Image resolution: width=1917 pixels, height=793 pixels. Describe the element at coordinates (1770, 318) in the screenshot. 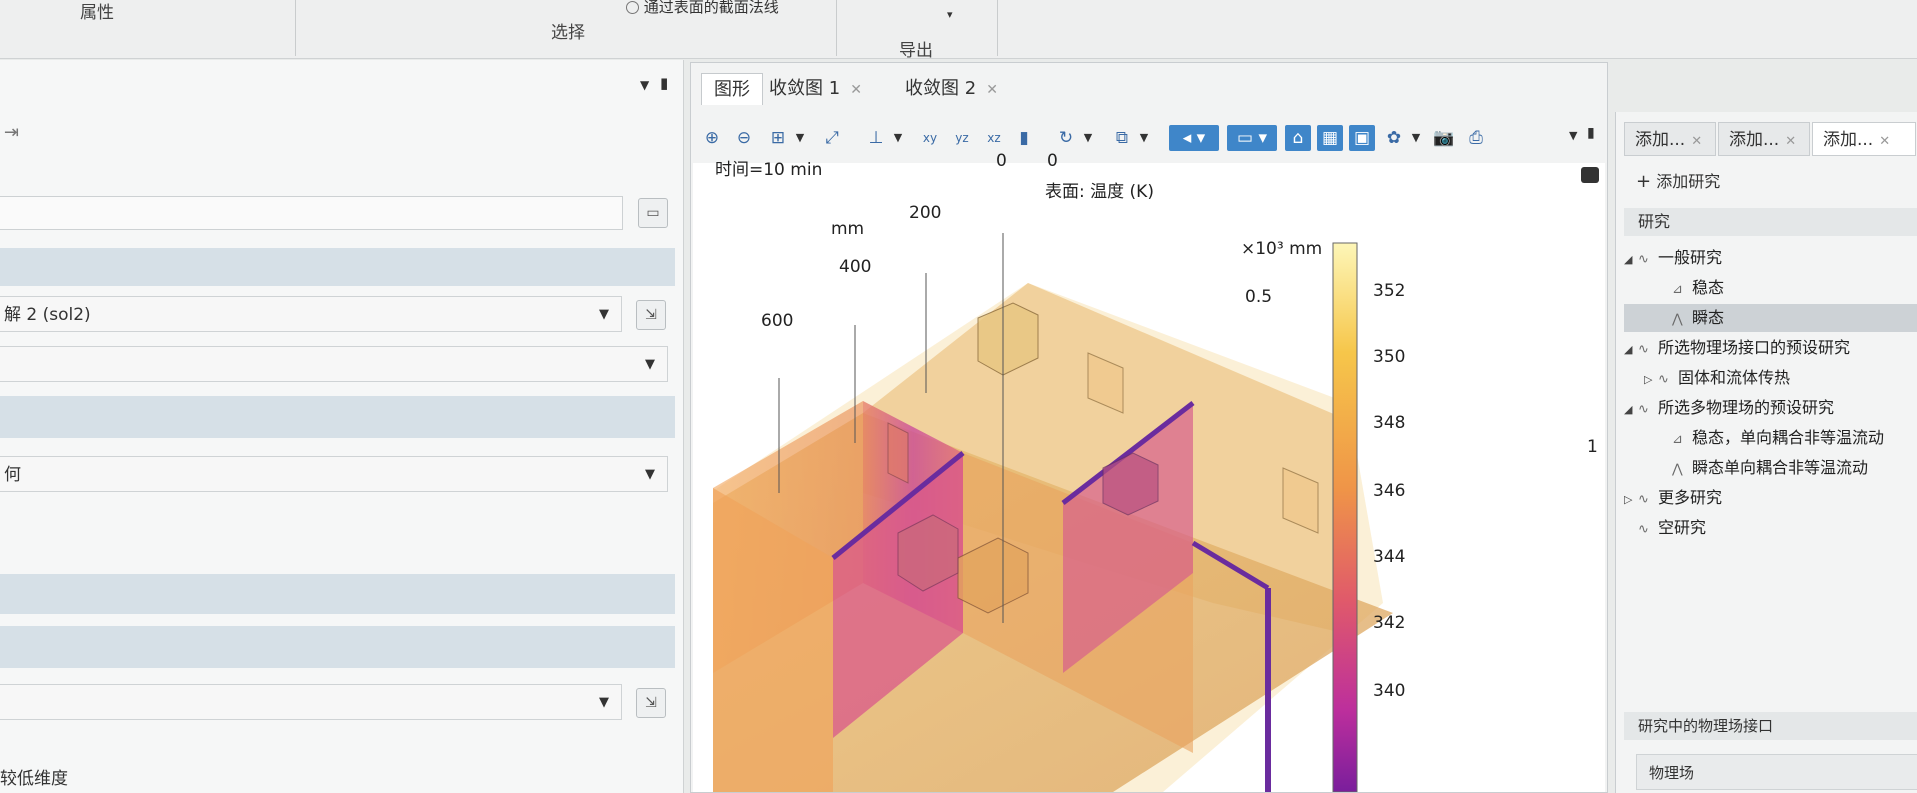

I see `tree-item-transient: ⋀ 瞬态` at that location.